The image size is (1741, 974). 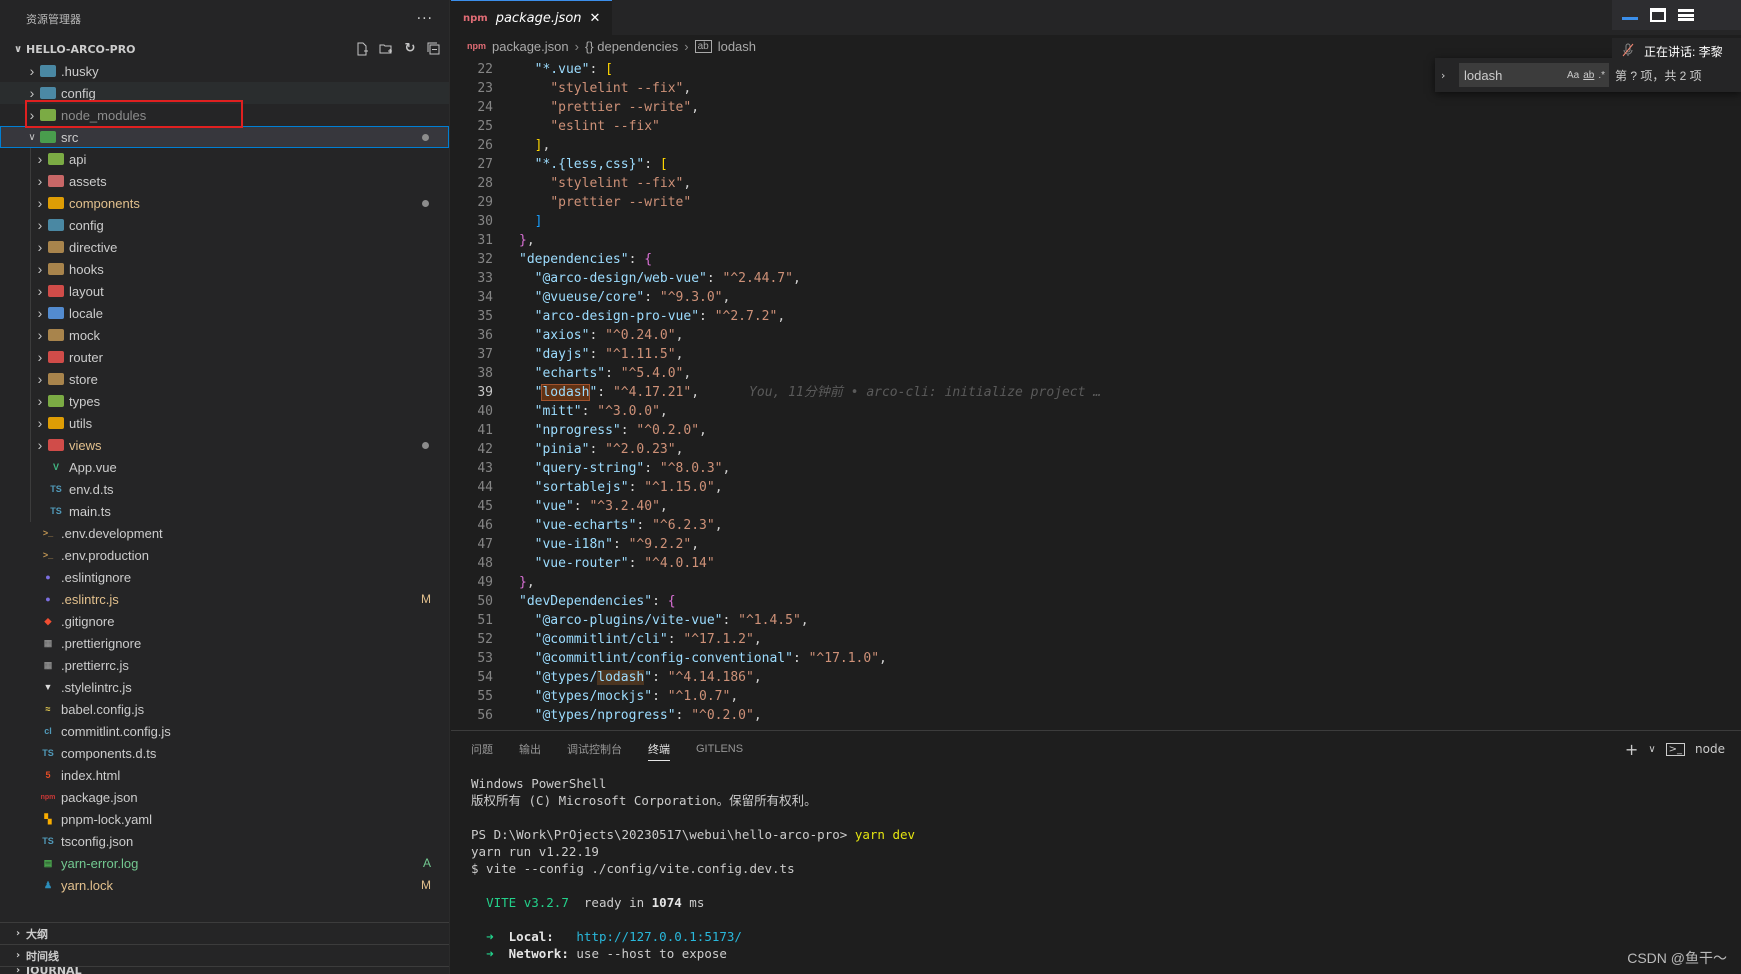 I want to click on collapse-all-icon, so click(x=434, y=49).